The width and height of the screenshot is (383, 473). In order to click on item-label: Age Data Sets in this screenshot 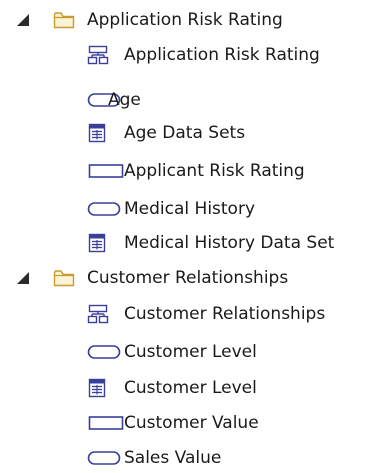, I will do `click(185, 133)`.